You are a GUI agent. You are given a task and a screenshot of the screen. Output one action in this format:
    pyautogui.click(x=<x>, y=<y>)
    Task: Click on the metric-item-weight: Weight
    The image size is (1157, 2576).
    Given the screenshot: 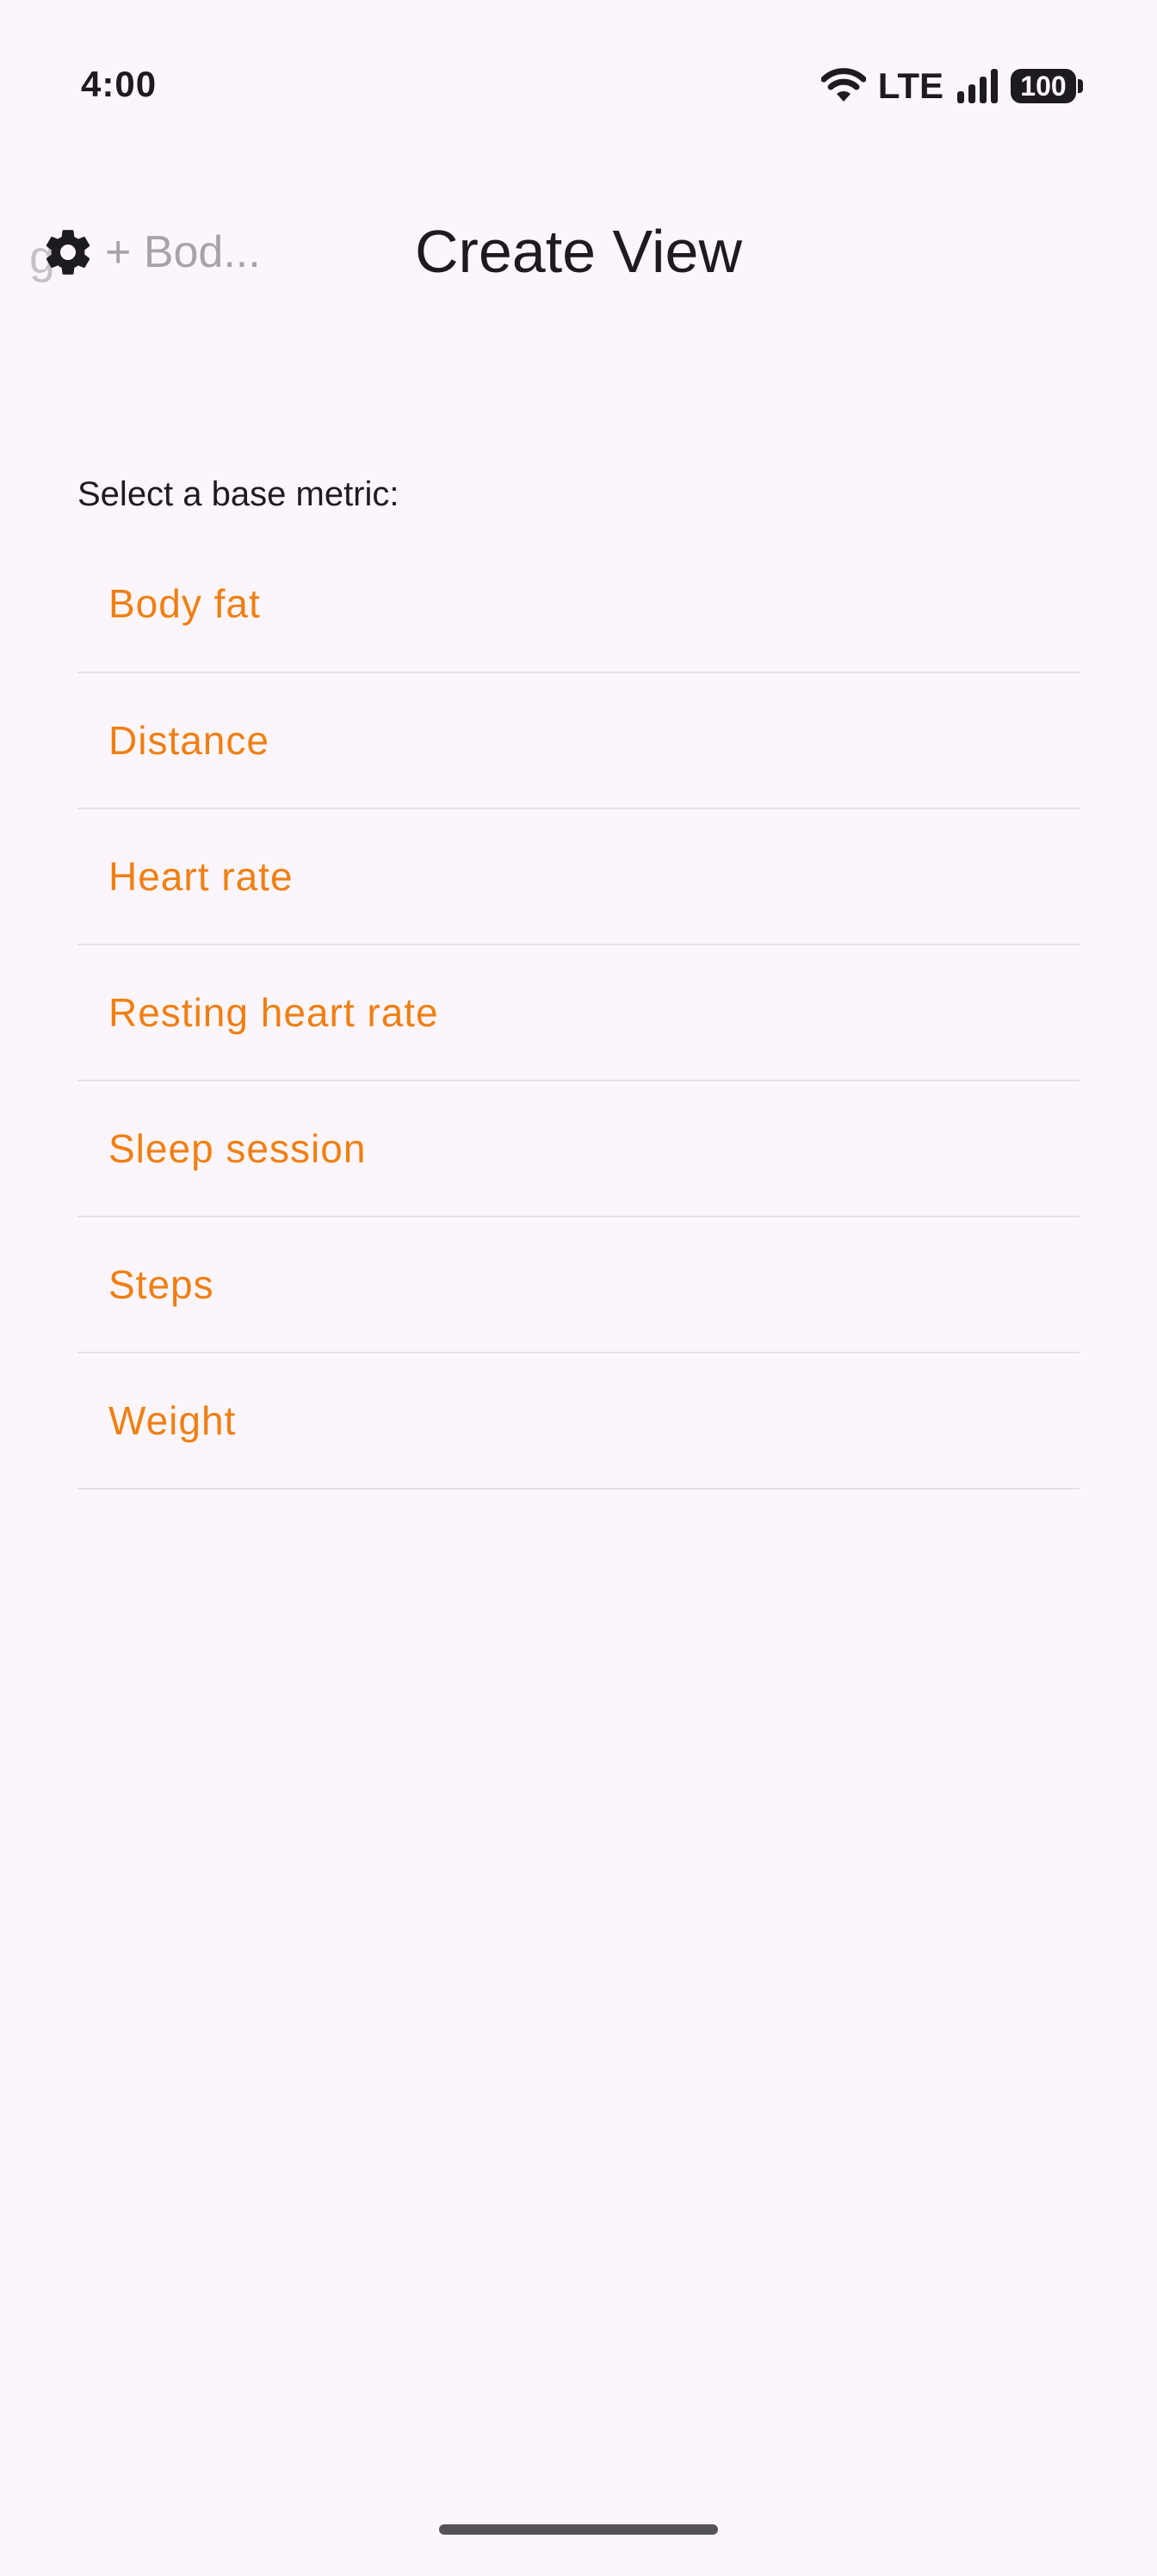 What is the action you would take?
    pyautogui.click(x=579, y=1421)
    